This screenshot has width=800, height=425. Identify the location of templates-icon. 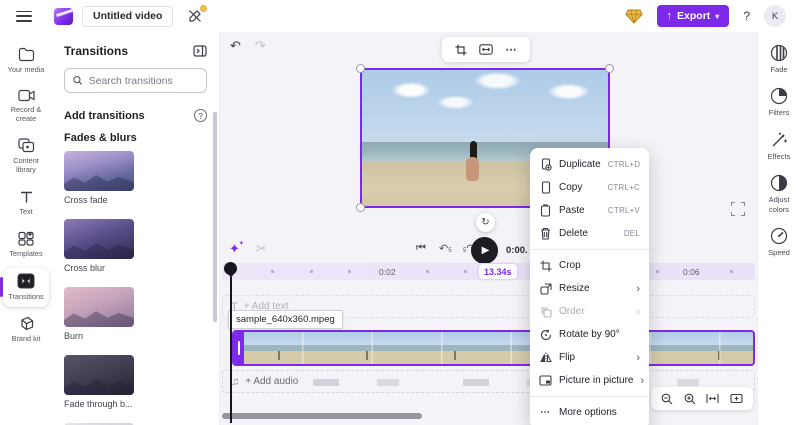
(26, 238).